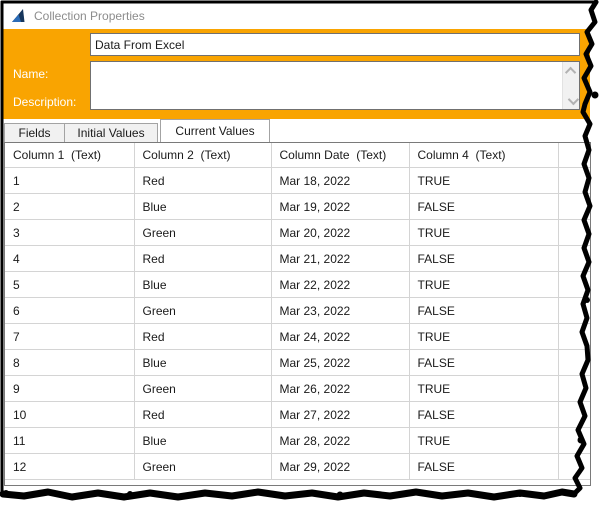  Describe the element at coordinates (70, 258) in the screenshot. I see `cell: 4` at that location.